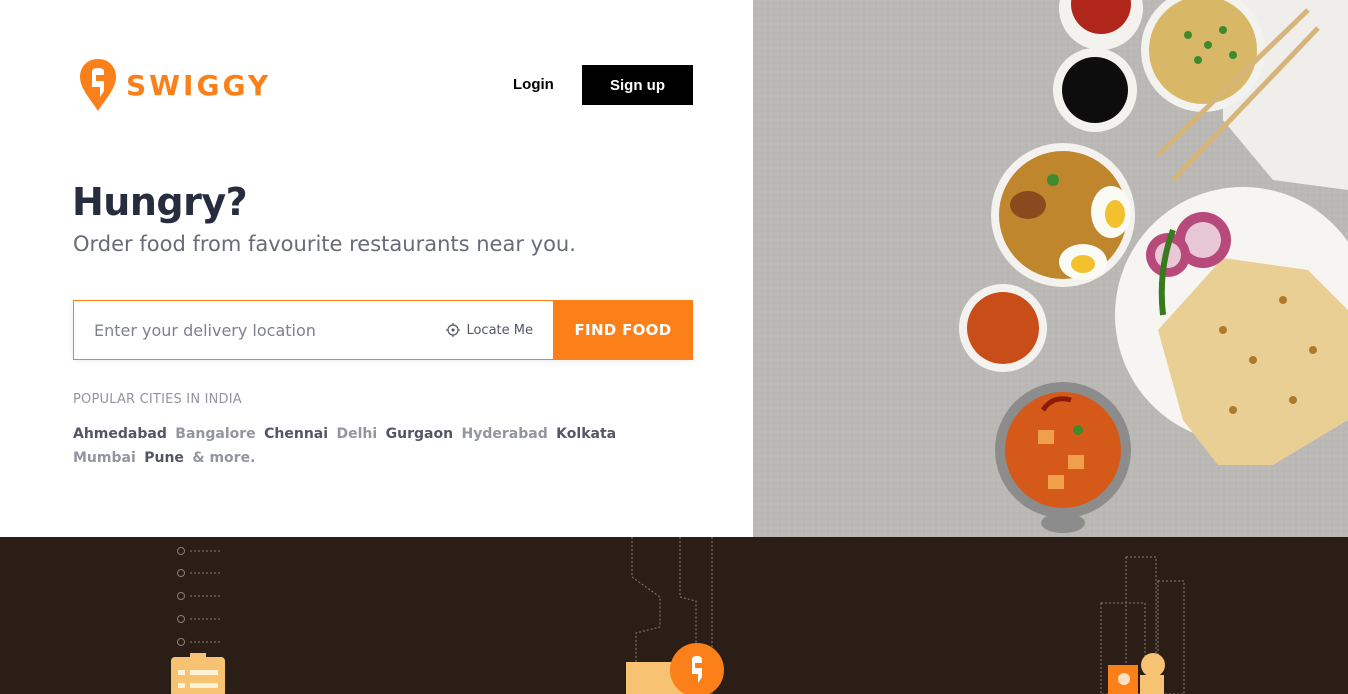 The image size is (1348, 694). Describe the element at coordinates (120, 434) in the screenshot. I see `city-link: Ahmedabad` at that location.